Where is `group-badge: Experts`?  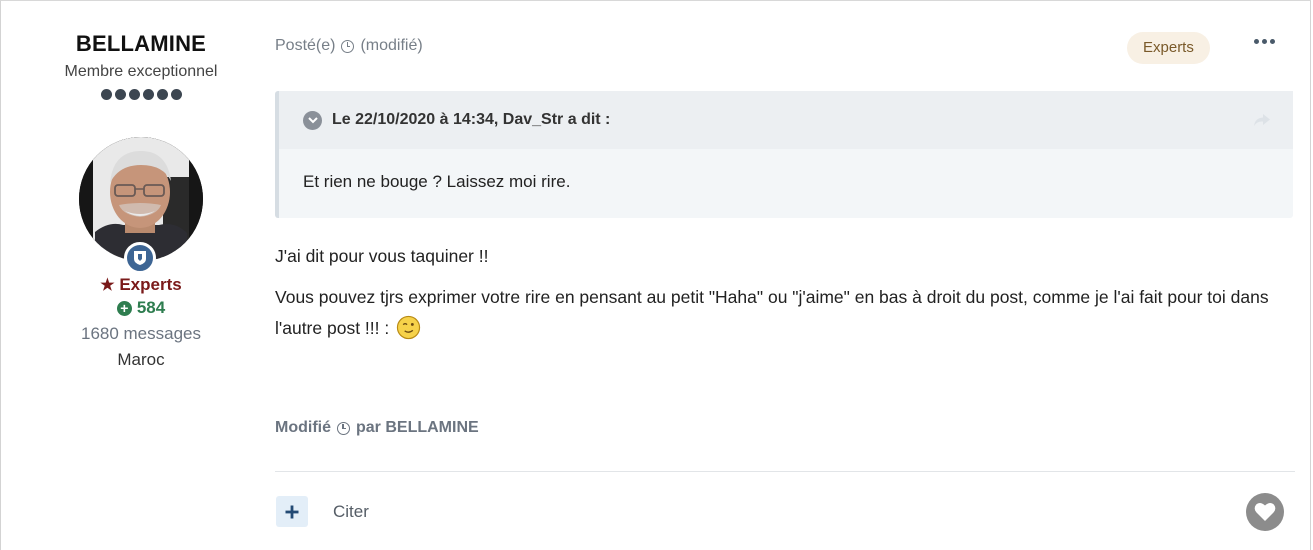
group-badge: Experts is located at coordinates (1168, 48).